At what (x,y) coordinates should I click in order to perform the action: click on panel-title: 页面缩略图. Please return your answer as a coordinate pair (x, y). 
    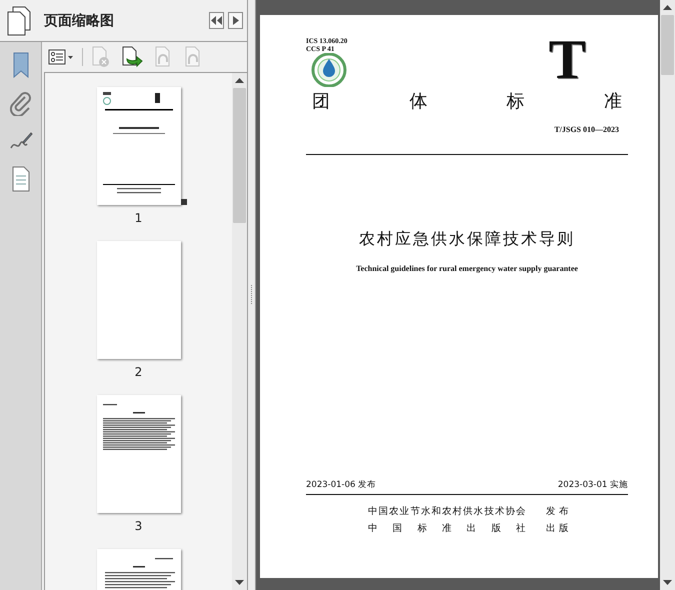
    Looking at the image, I should click on (79, 21).